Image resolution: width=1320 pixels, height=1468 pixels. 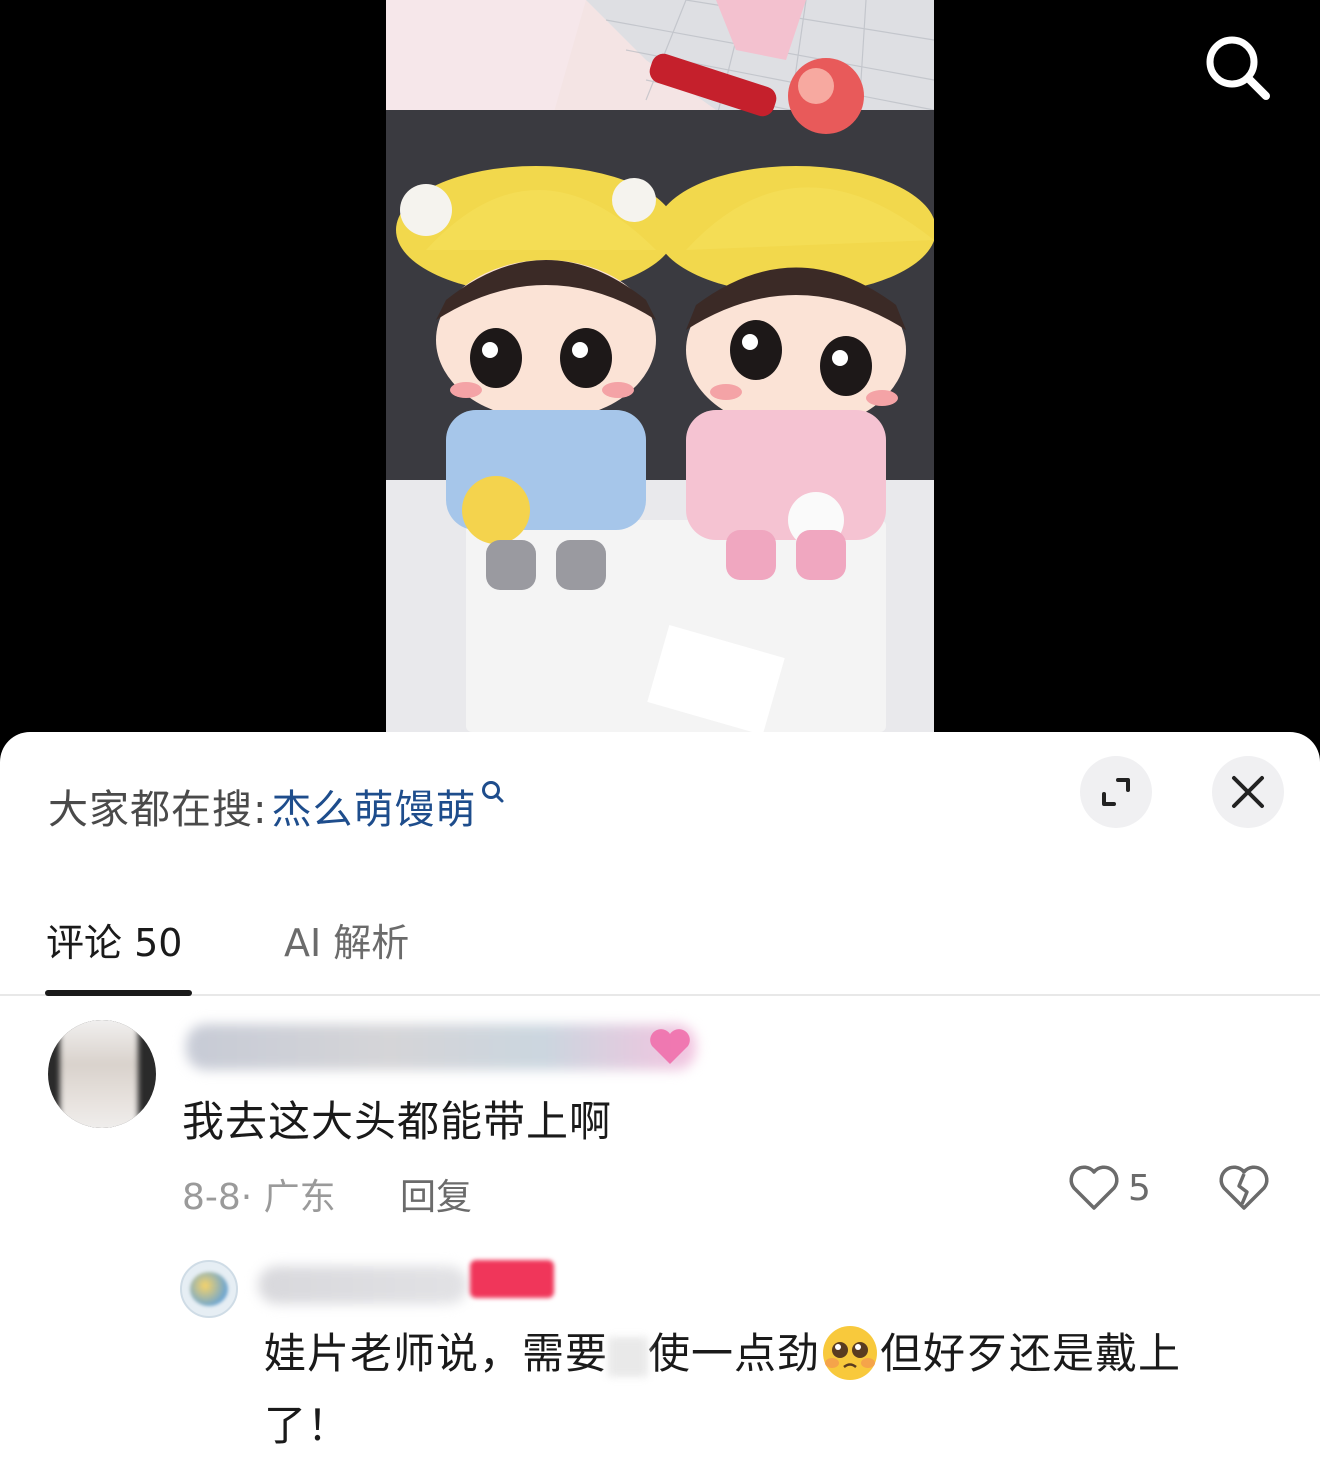 What do you see at coordinates (209, 1289) in the screenshot?
I see `reply-author-avatar` at bounding box center [209, 1289].